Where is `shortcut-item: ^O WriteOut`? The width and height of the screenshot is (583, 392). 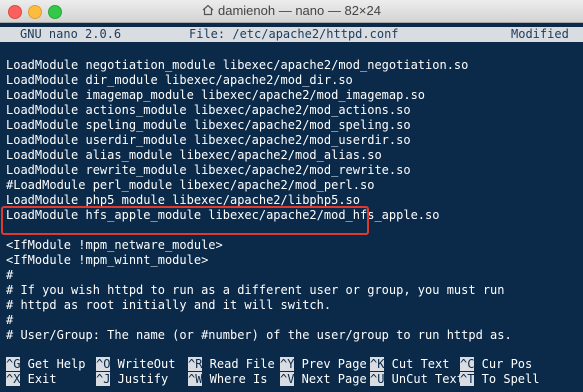
shortcut-item: ^O WriteOut is located at coordinates (135, 364).